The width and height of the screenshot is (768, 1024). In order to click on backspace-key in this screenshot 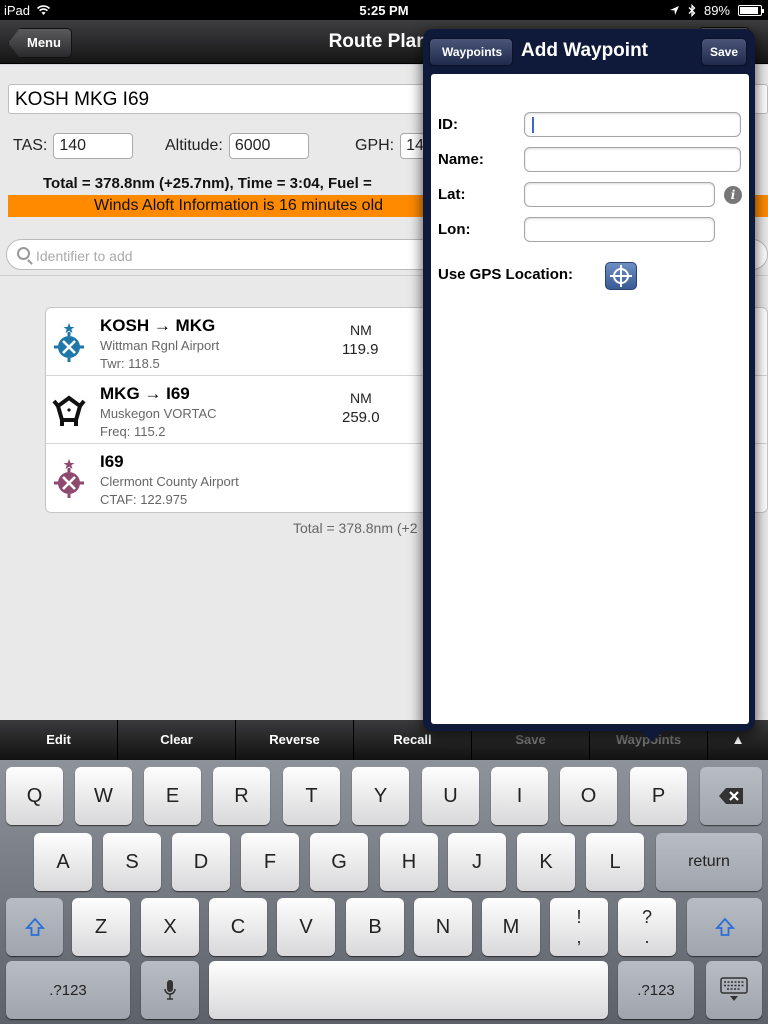, I will do `click(731, 796)`.